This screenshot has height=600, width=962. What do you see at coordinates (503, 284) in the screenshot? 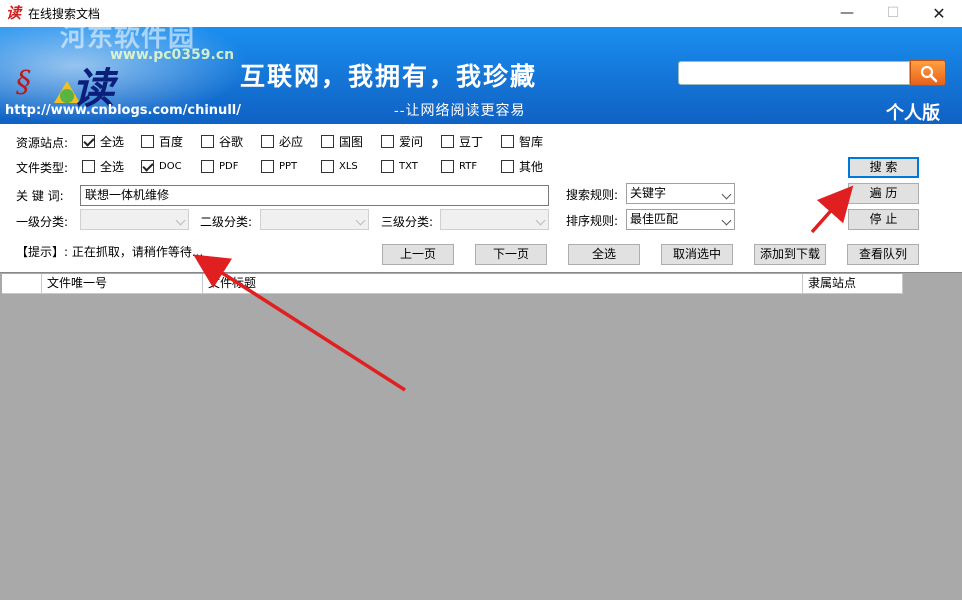
I see `column-header-title: 文件标题` at bounding box center [503, 284].